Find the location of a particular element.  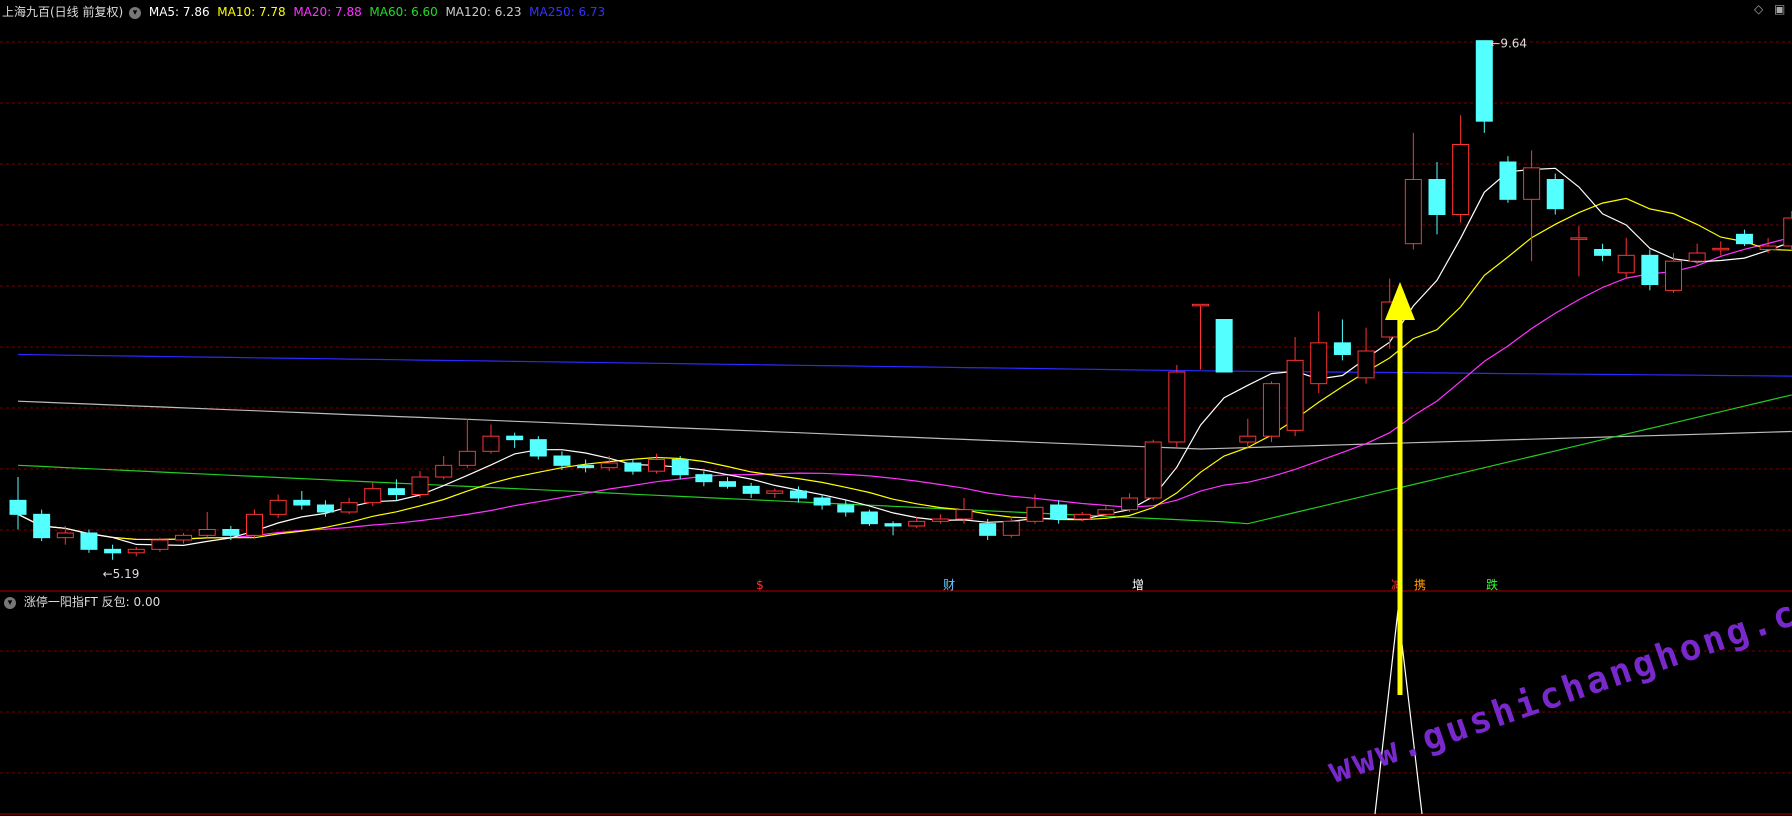

menu-icon: ▾ is located at coordinates (135, 12).